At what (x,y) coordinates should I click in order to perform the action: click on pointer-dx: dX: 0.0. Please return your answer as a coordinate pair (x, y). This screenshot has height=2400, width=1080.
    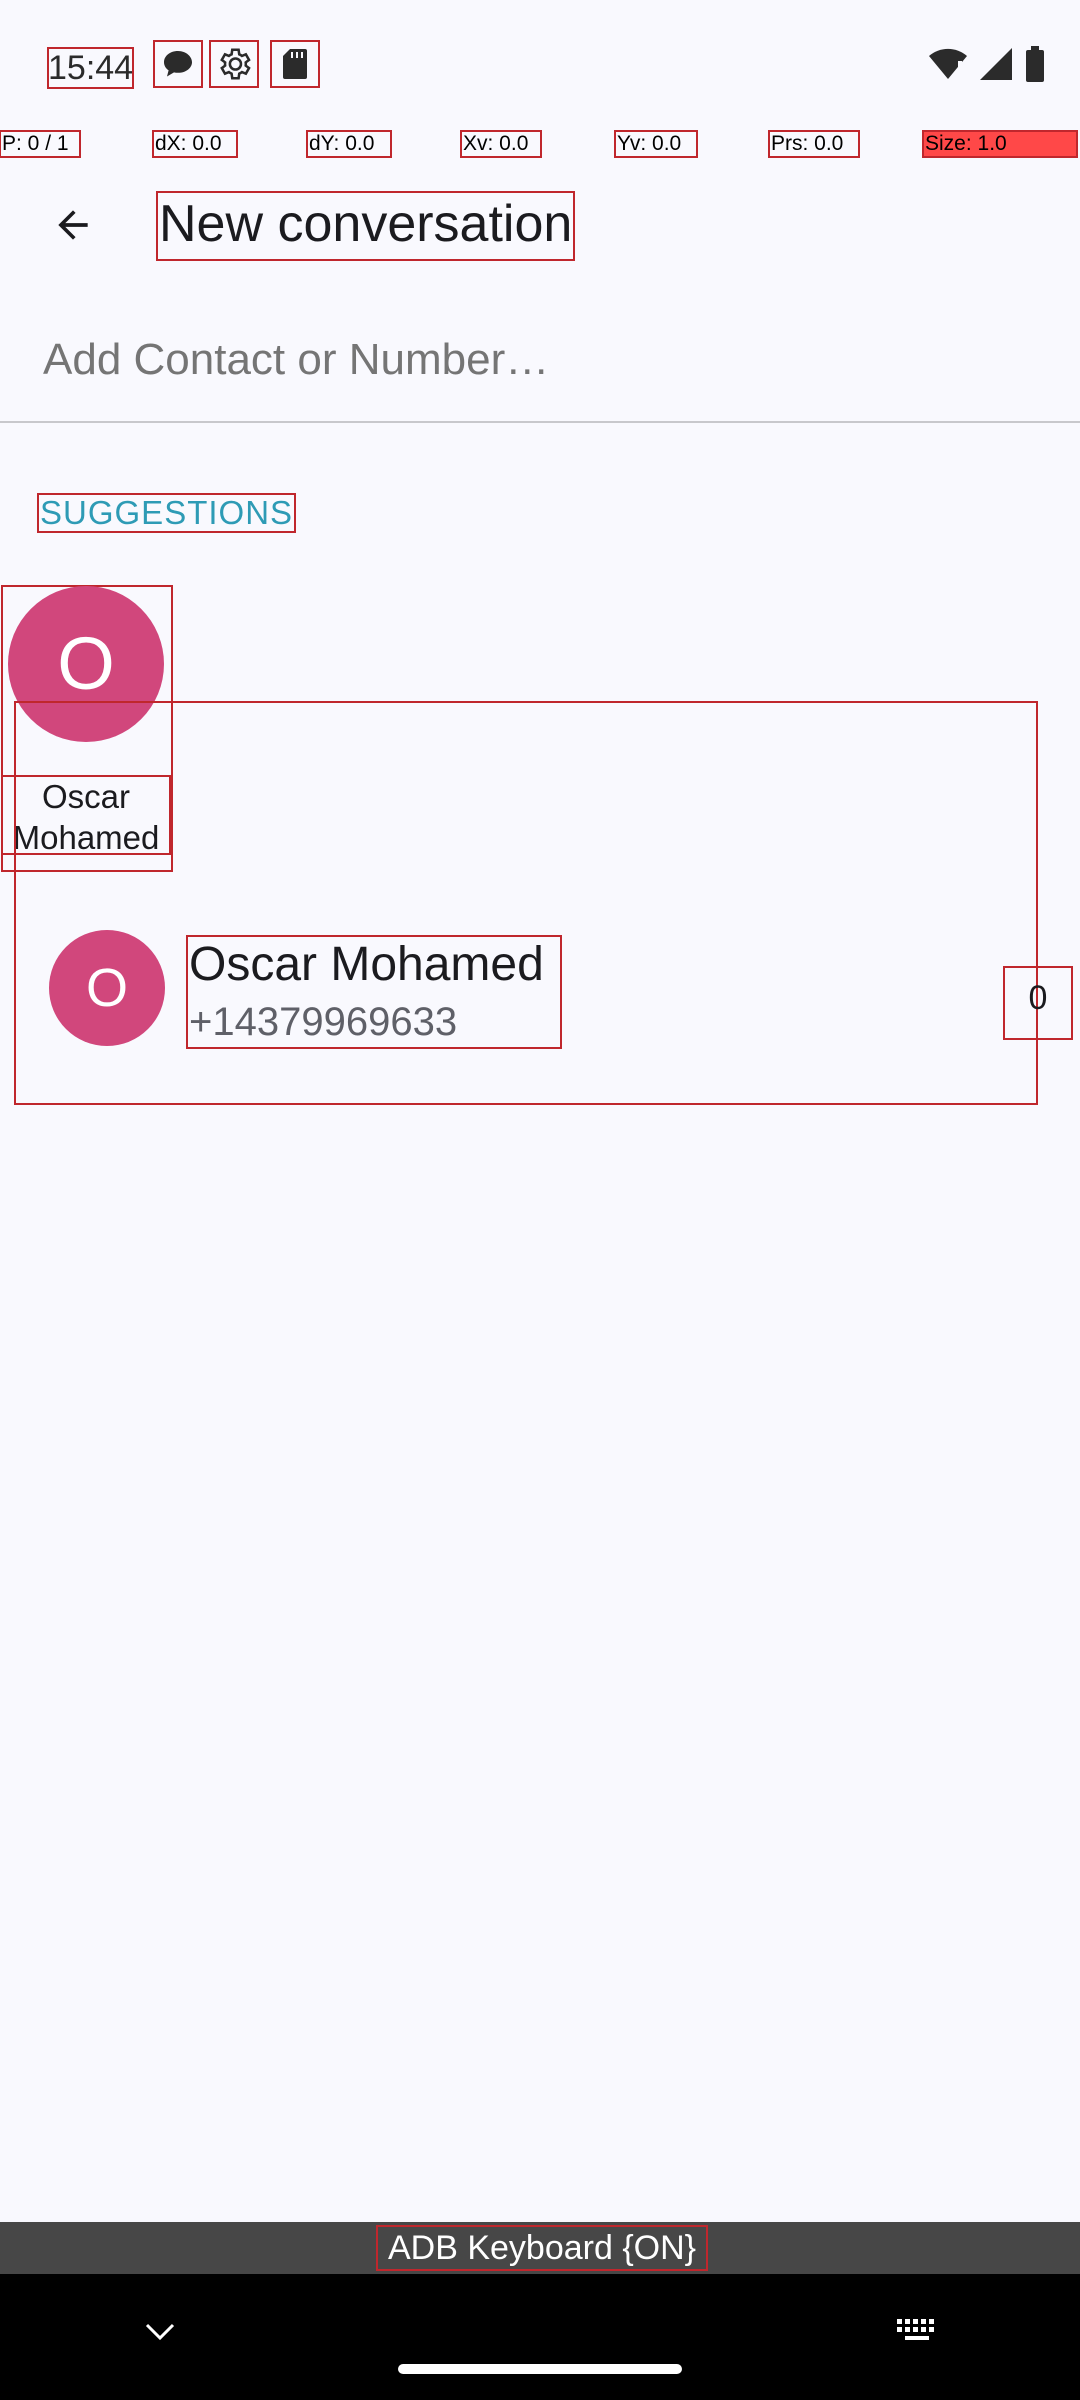
    Looking at the image, I should click on (195, 144).